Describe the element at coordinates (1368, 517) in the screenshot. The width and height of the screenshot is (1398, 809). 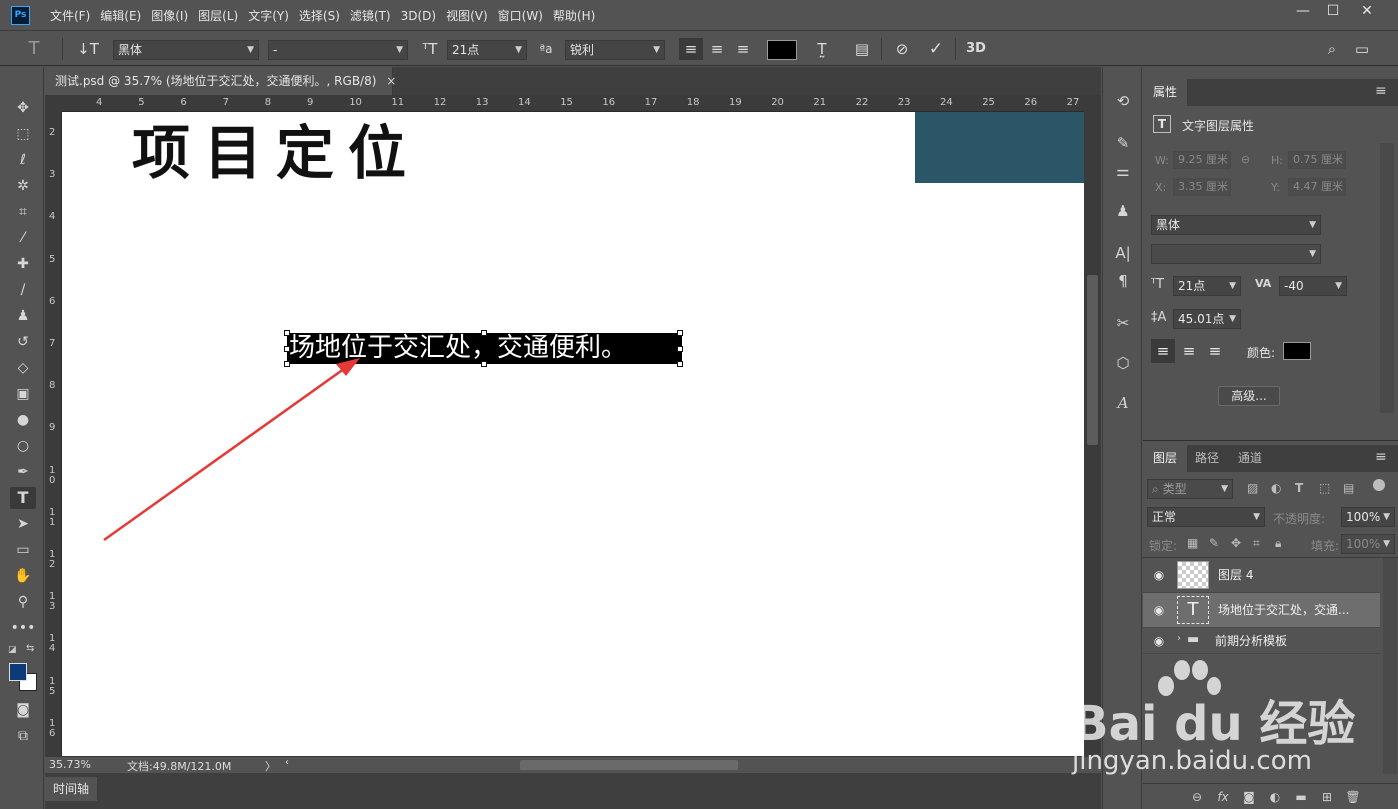
I see `opacity-field: 100% ▼` at that location.